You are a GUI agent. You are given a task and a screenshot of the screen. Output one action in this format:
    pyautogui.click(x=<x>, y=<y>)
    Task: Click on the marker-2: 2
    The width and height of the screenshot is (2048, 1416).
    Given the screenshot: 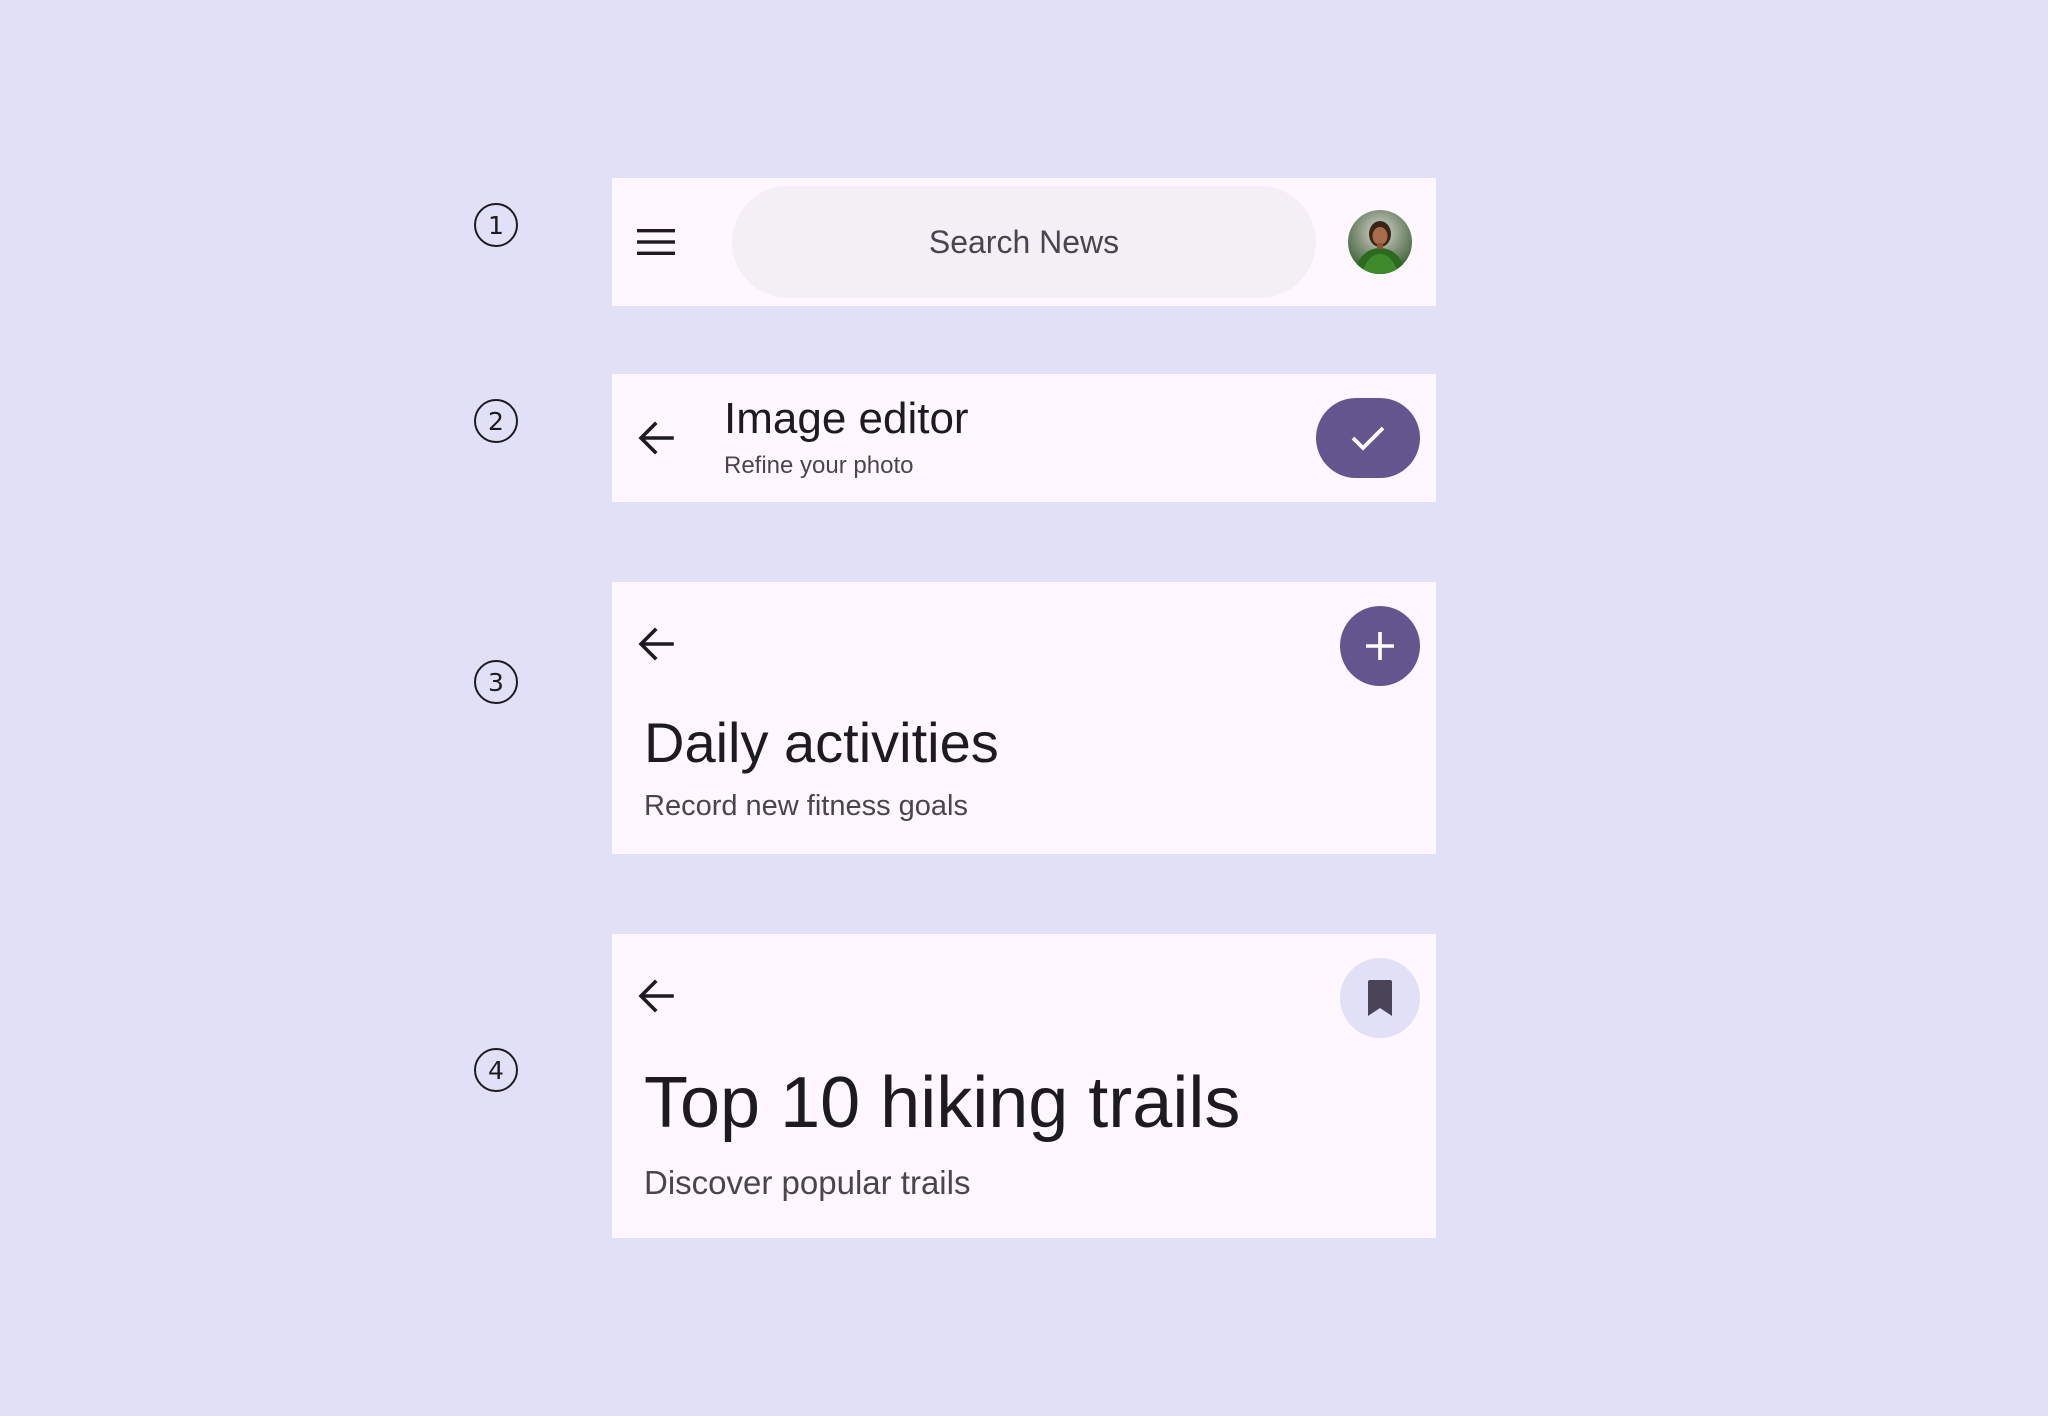 What is the action you would take?
    pyautogui.click(x=496, y=421)
    